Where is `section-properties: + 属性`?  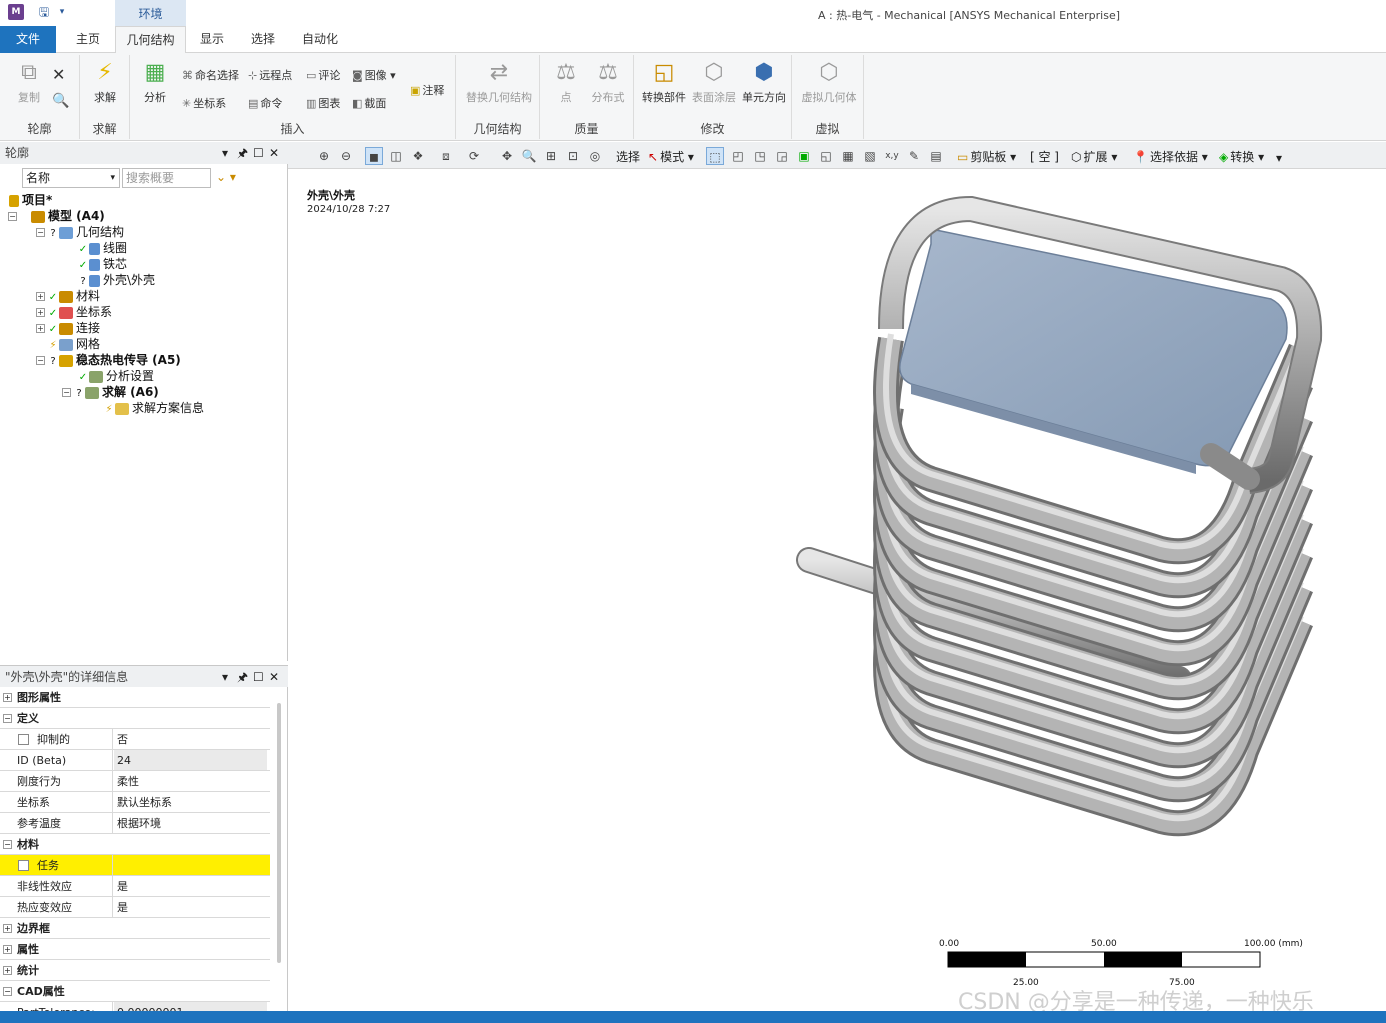 section-properties: + 属性 is located at coordinates (135, 949).